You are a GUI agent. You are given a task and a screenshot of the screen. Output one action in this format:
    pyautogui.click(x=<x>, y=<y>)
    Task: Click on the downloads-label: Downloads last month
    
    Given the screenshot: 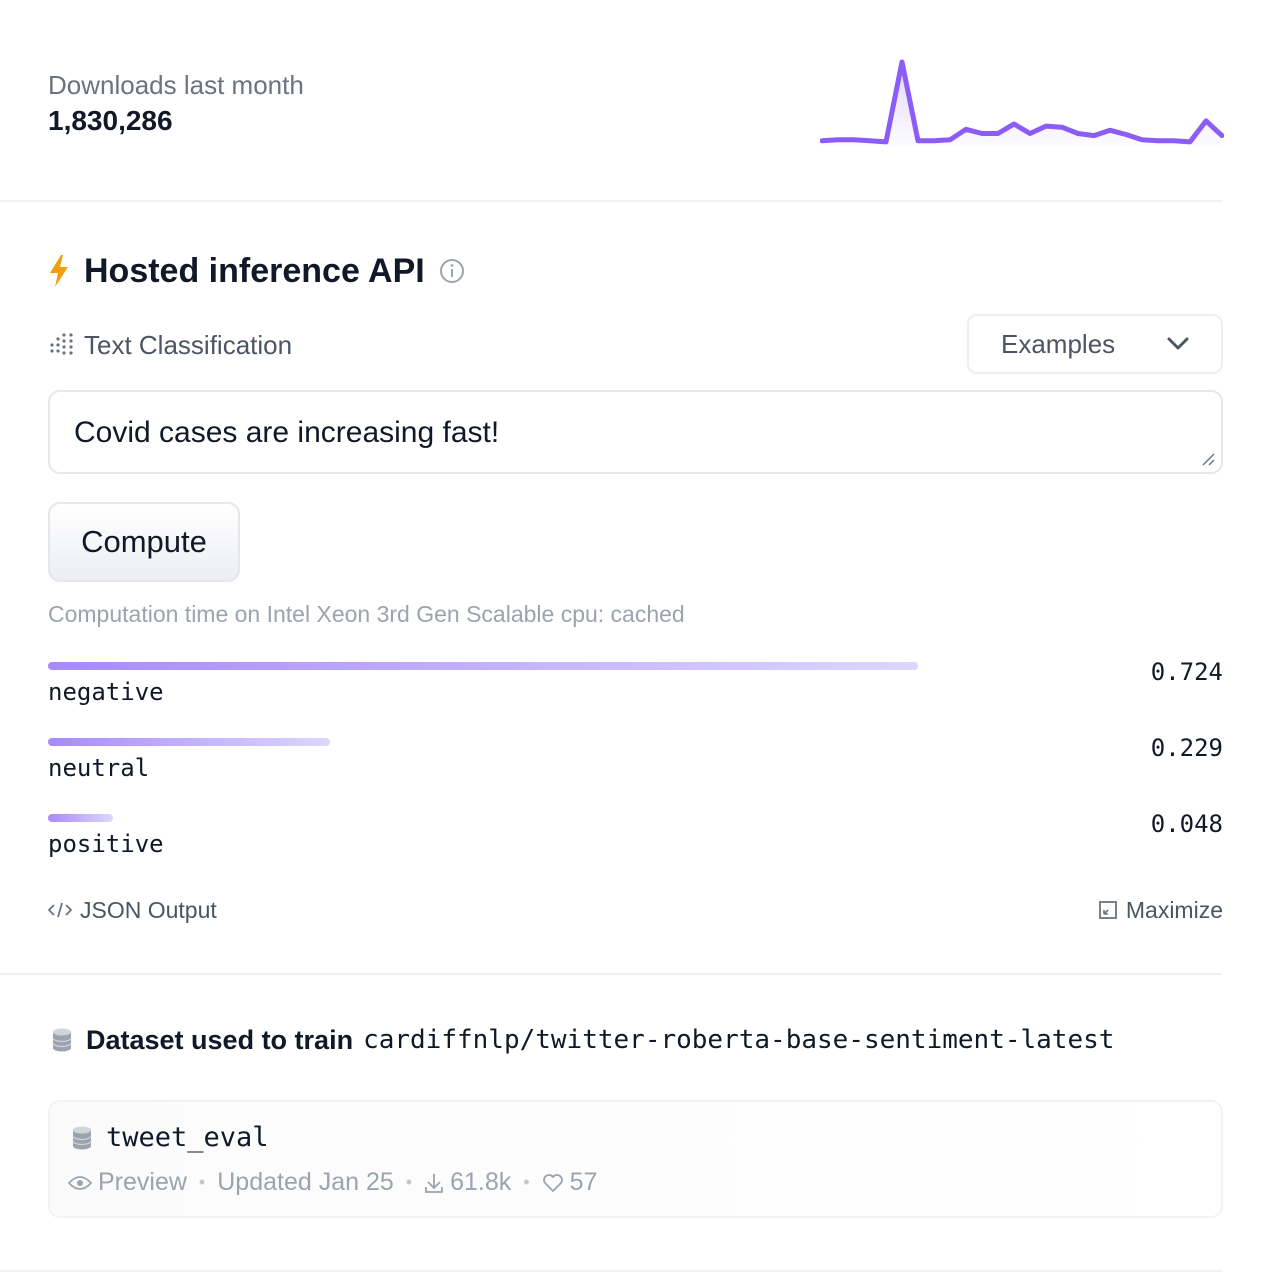 What is the action you would take?
    pyautogui.click(x=176, y=85)
    